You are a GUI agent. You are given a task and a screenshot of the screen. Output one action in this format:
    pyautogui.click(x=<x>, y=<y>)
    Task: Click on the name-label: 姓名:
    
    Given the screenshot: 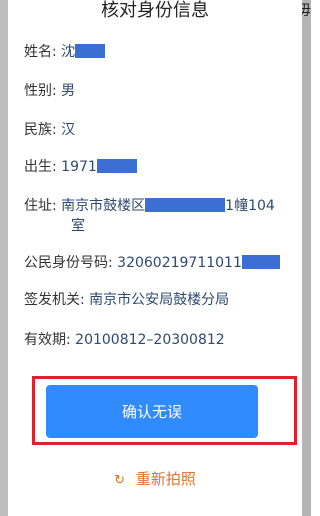 What is the action you would take?
    pyautogui.click(x=40, y=52)
    